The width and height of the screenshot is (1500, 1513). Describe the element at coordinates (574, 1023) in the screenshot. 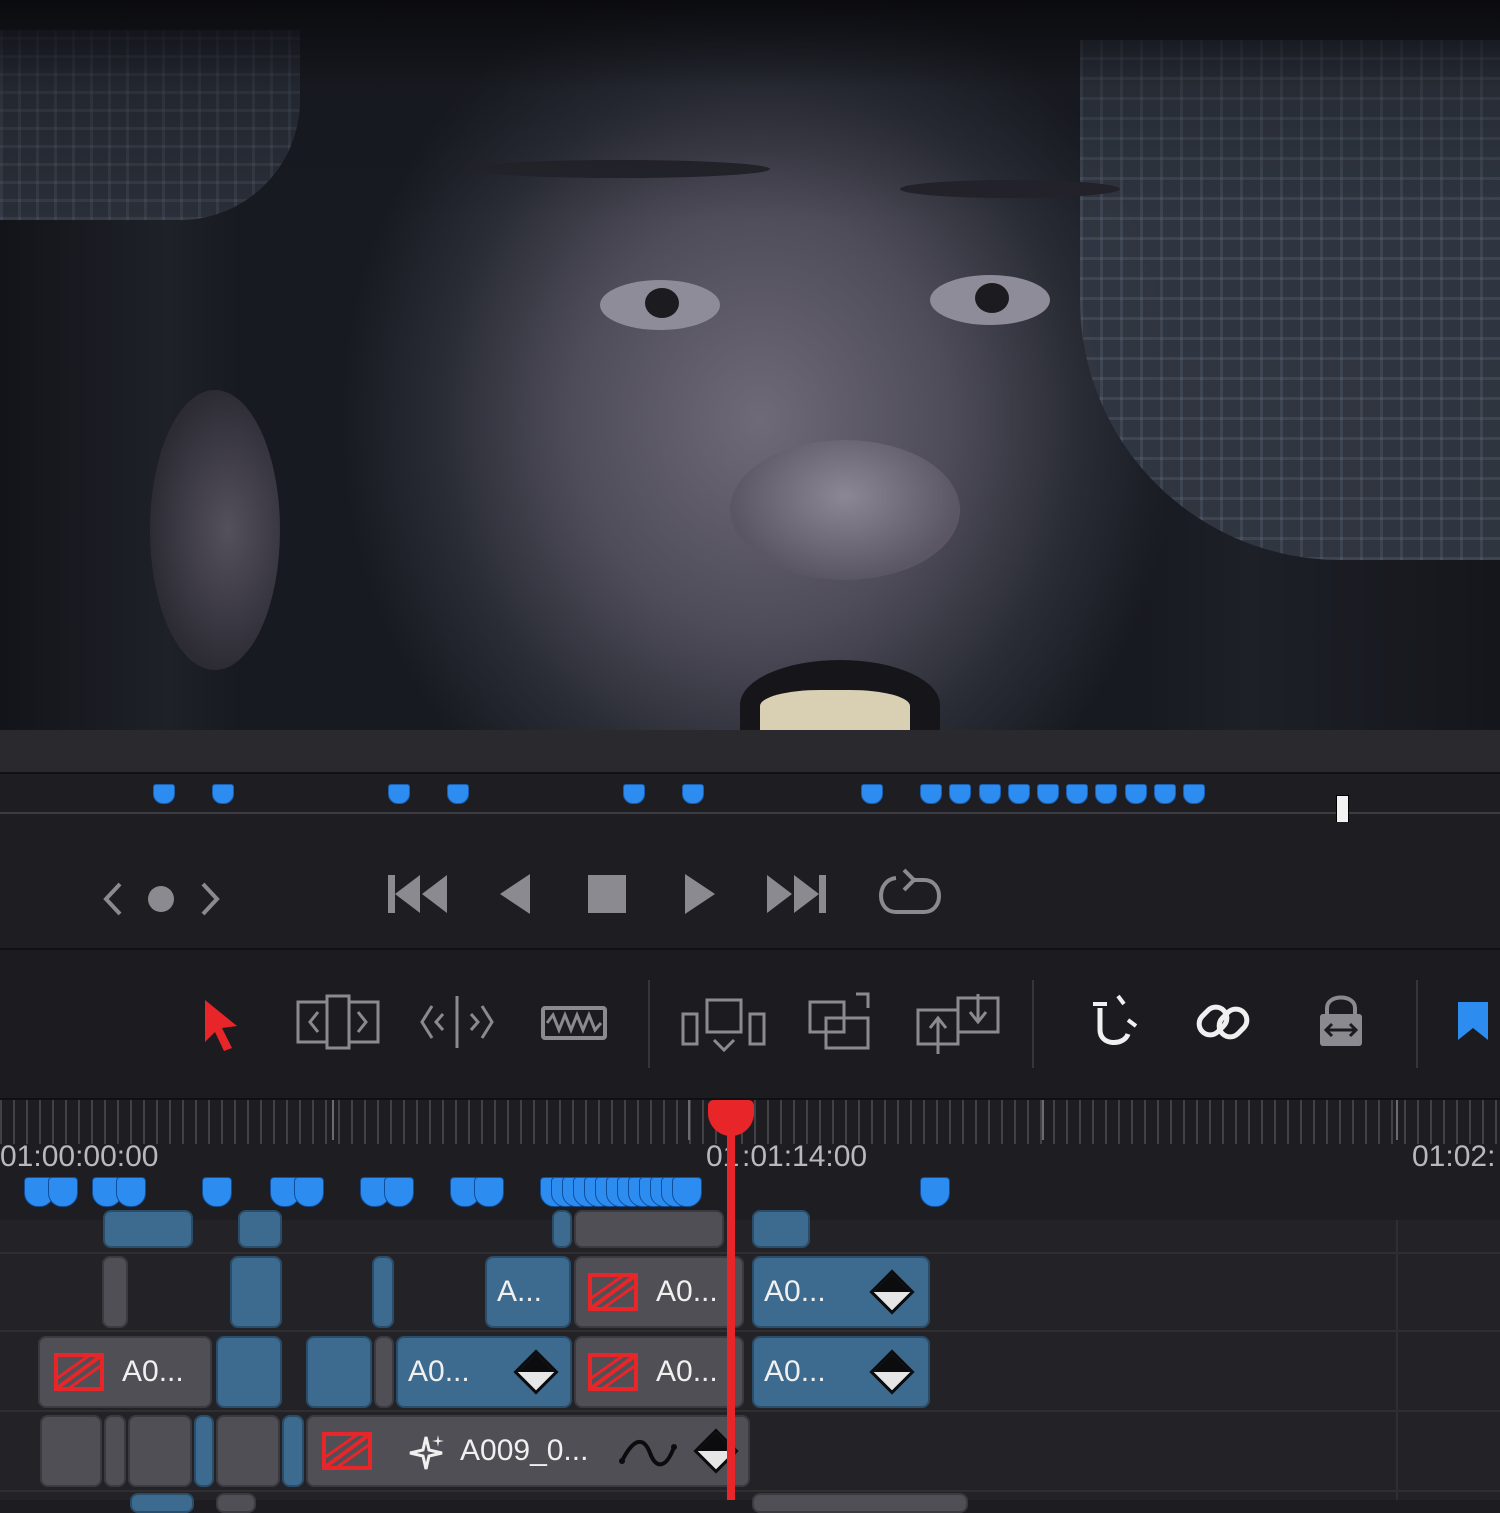

I see `blade-tool-icon` at that location.